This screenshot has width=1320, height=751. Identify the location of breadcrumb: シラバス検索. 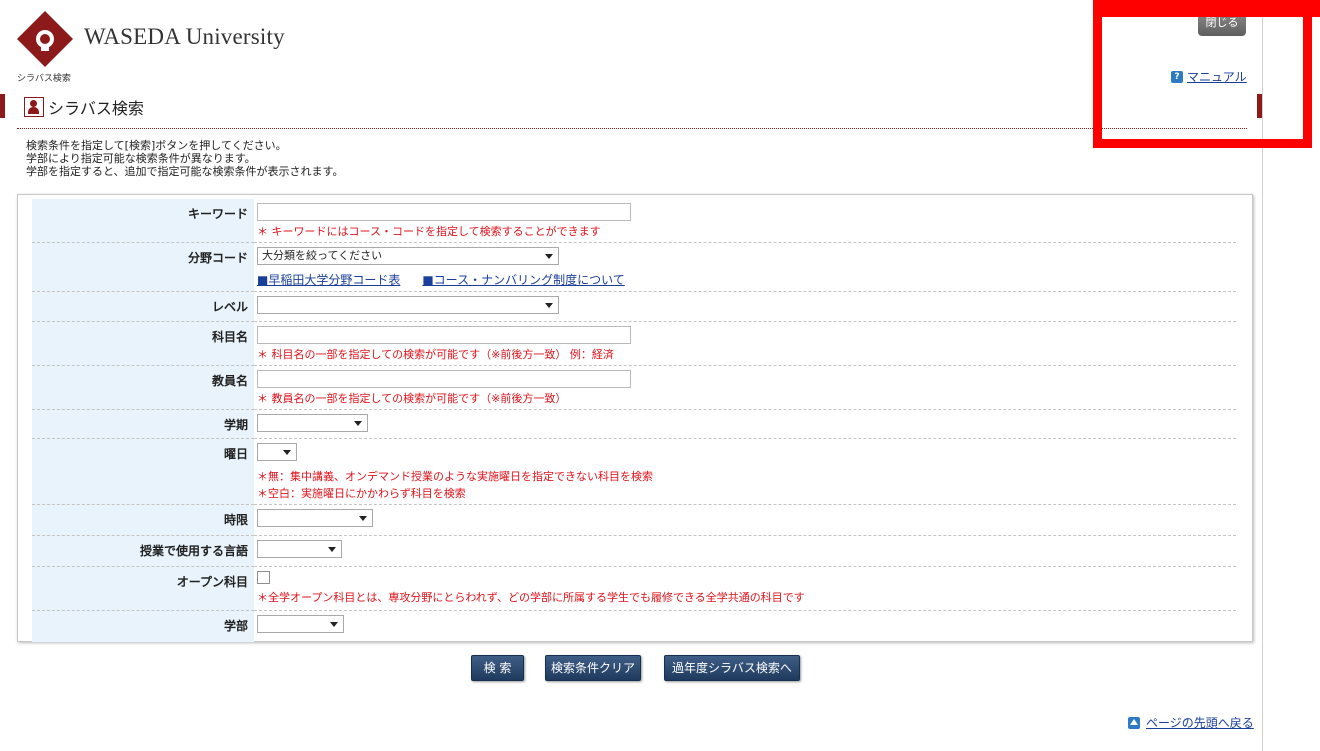
(44, 79).